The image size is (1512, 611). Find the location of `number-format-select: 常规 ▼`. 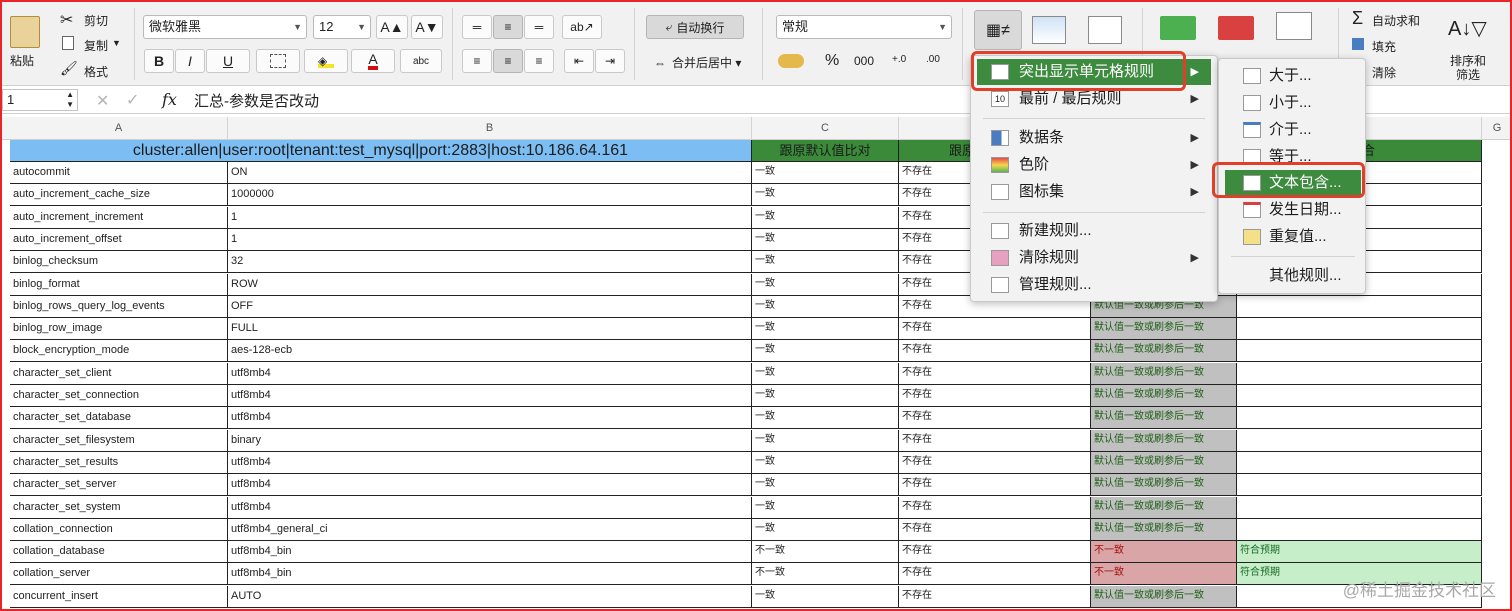

number-format-select: 常规 ▼ is located at coordinates (864, 27).